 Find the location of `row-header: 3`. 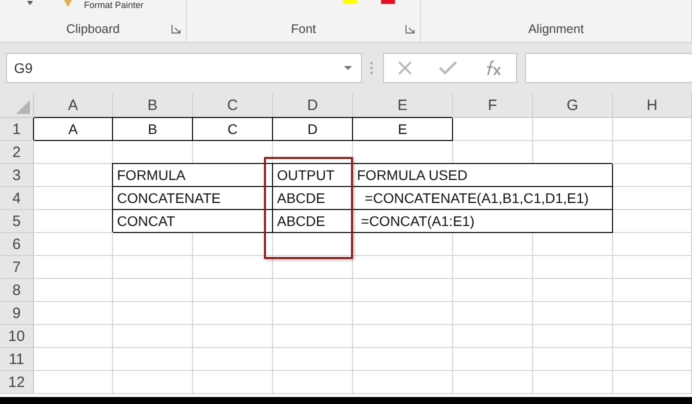

row-header: 3 is located at coordinates (17, 175).